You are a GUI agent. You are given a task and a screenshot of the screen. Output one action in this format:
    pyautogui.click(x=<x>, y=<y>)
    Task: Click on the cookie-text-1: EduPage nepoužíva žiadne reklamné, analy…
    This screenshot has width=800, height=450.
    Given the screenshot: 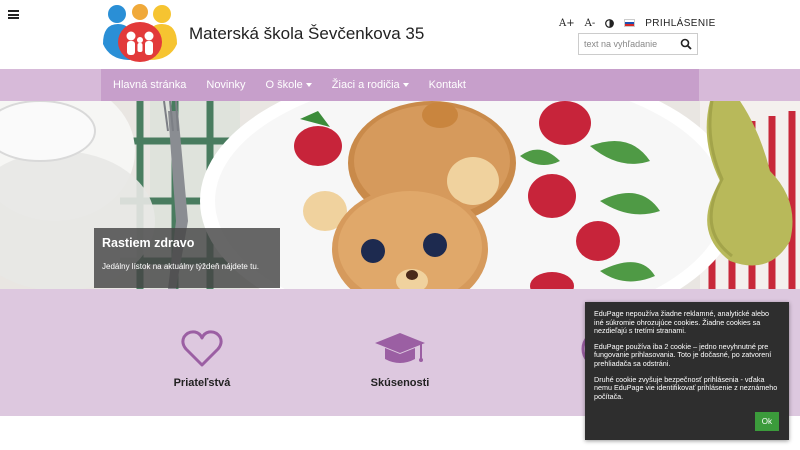 What is the action you would take?
    pyautogui.click(x=682, y=322)
    